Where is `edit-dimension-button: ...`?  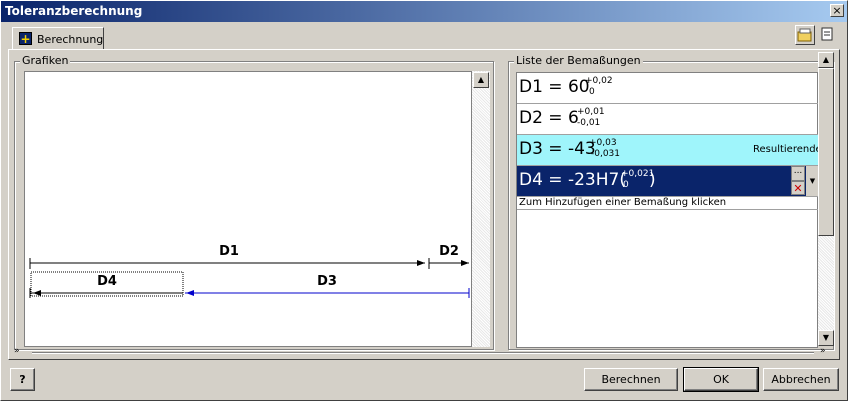
edit-dimension-button: ... is located at coordinates (798, 173).